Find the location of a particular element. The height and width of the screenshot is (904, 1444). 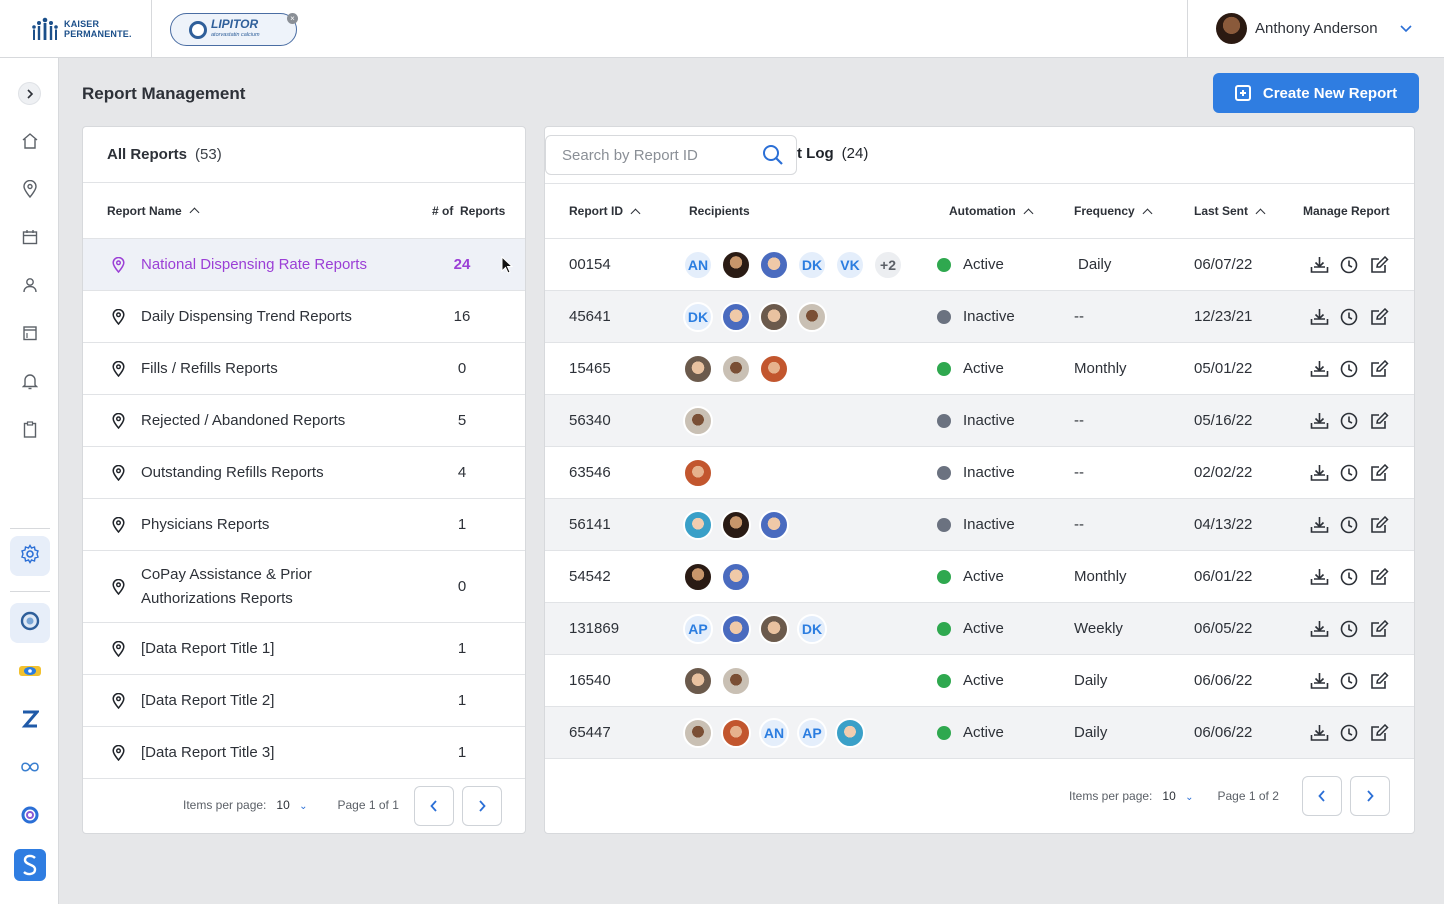

clipboard-icon is located at coordinates (30, 429).